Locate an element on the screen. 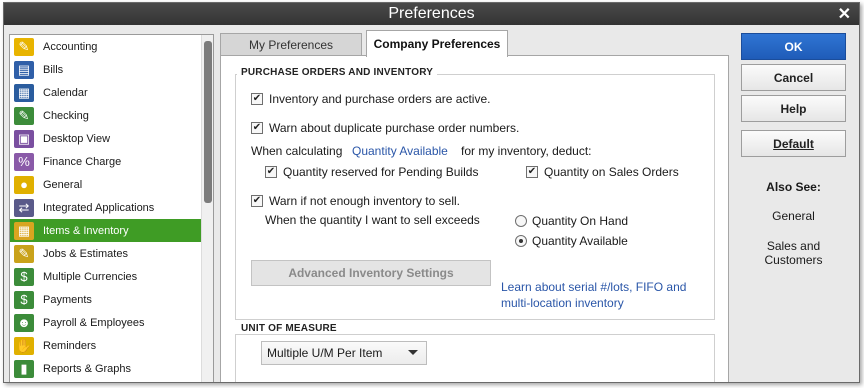 Image resolution: width=864 pixels, height=388 pixels. checking-icon: ✎ is located at coordinates (24, 115).